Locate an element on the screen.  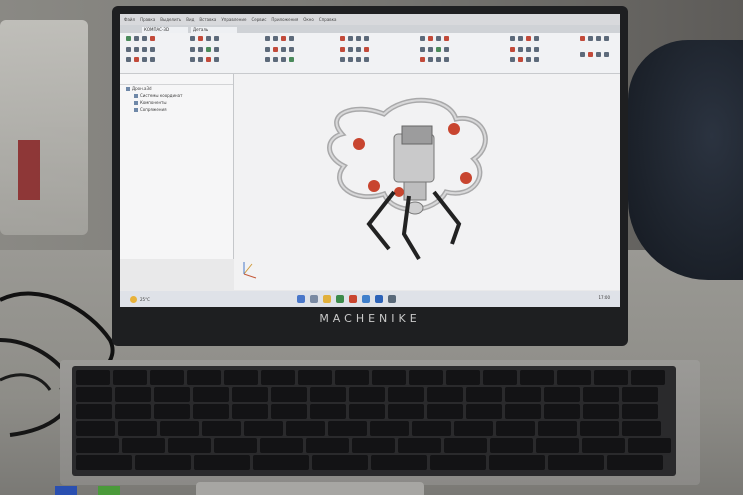
menu-item-insert: Вставка is located at coordinates (207, 19).